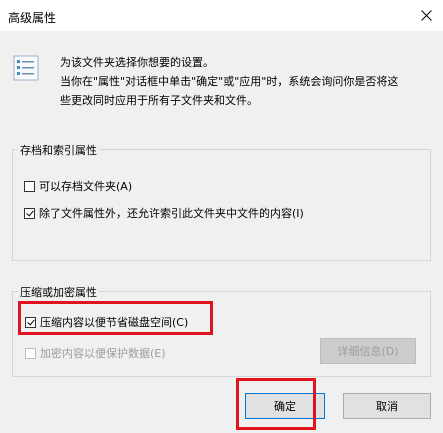 The width and height of the screenshot is (443, 433). I want to click on intro-line-2: 当你在"属性"对话框中单击"确定"或"应用"时，系统会询问你是否将这, so click(229, 81).